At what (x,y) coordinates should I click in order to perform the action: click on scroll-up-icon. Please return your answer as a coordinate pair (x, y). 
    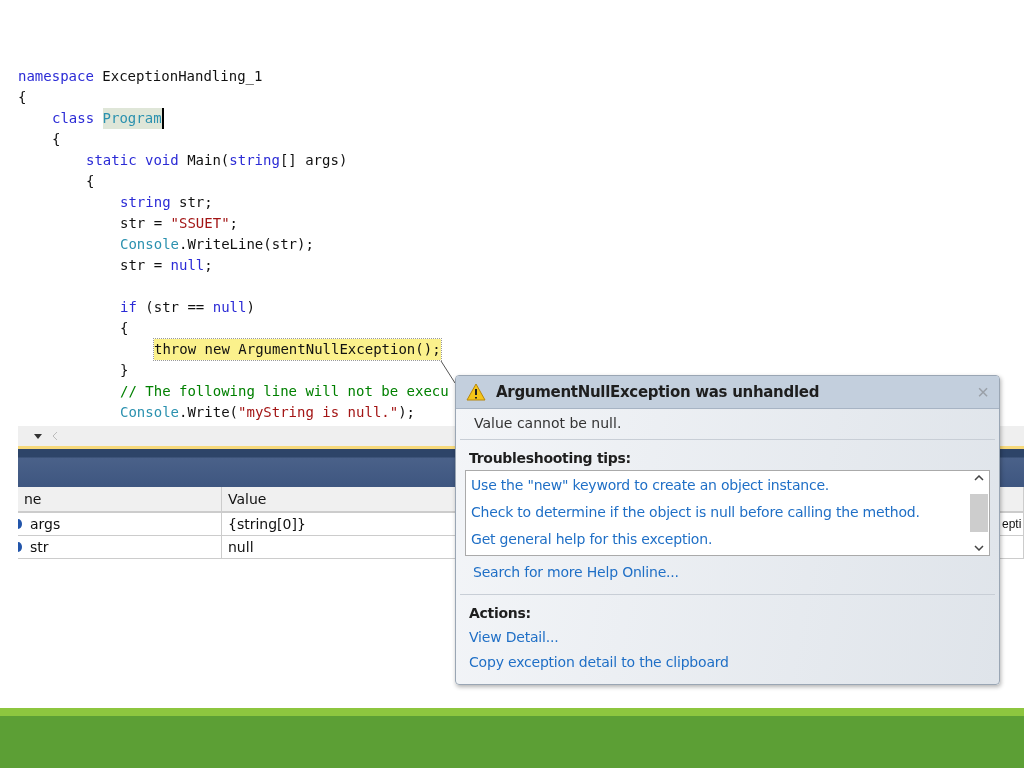
    Looking at the image, I should click on (979, 478).